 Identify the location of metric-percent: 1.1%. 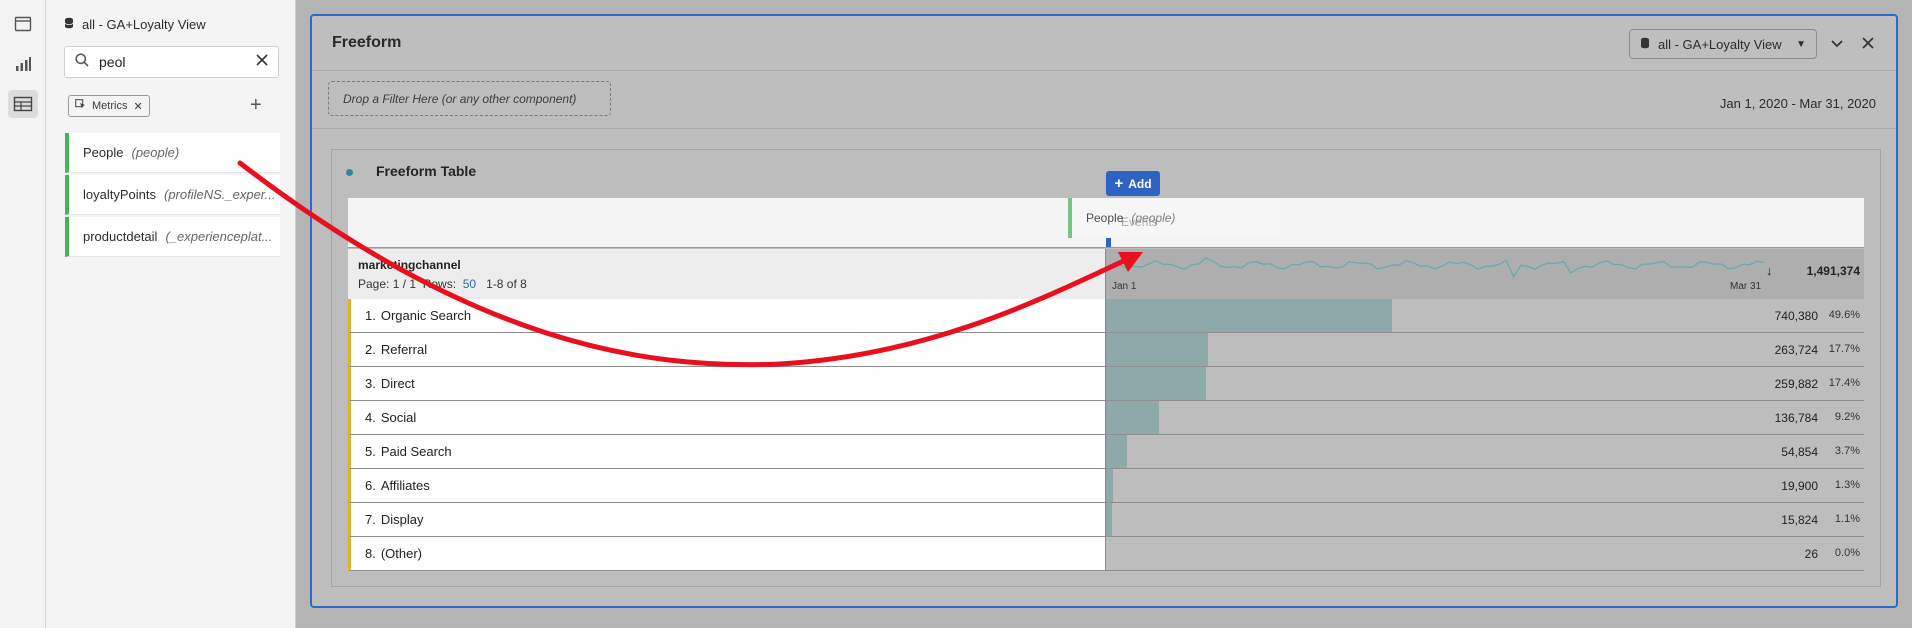
(1847, 519).